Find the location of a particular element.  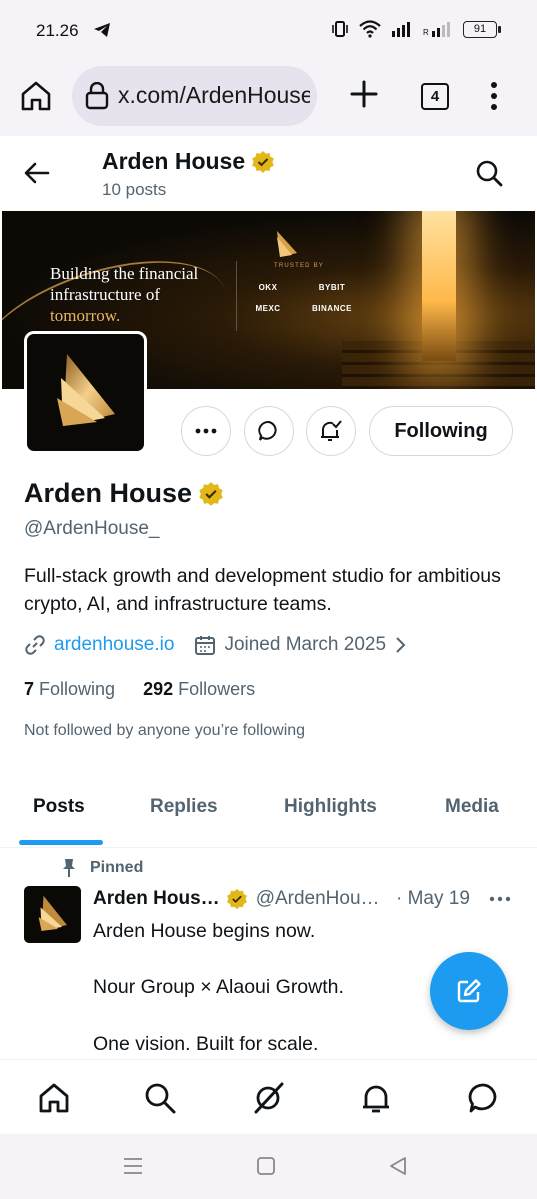

bottom-navigation is located at coordinates (268, 1096).